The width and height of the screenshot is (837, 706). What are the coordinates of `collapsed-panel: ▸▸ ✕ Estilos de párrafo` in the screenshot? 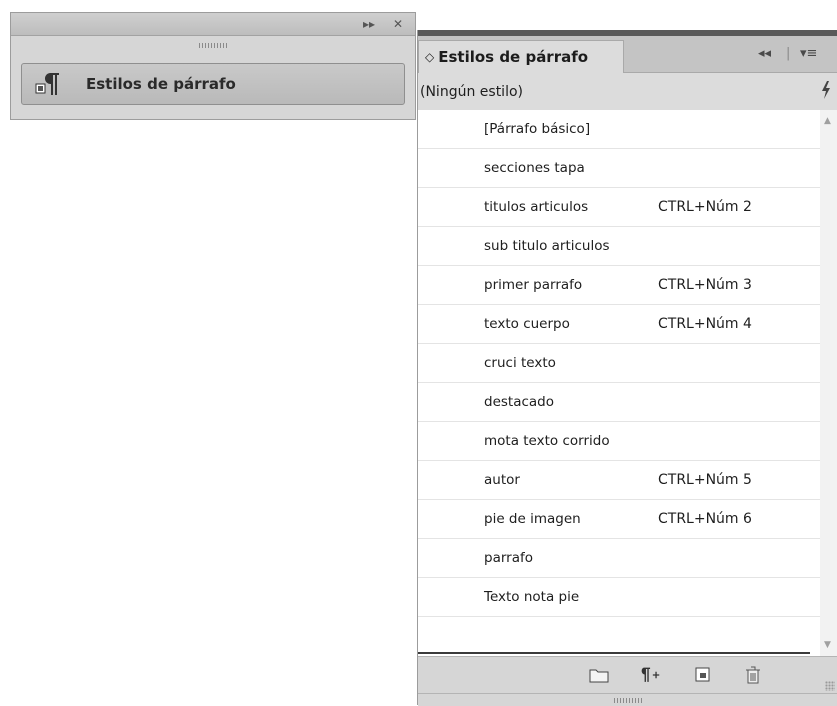 It's located at (213, 66).